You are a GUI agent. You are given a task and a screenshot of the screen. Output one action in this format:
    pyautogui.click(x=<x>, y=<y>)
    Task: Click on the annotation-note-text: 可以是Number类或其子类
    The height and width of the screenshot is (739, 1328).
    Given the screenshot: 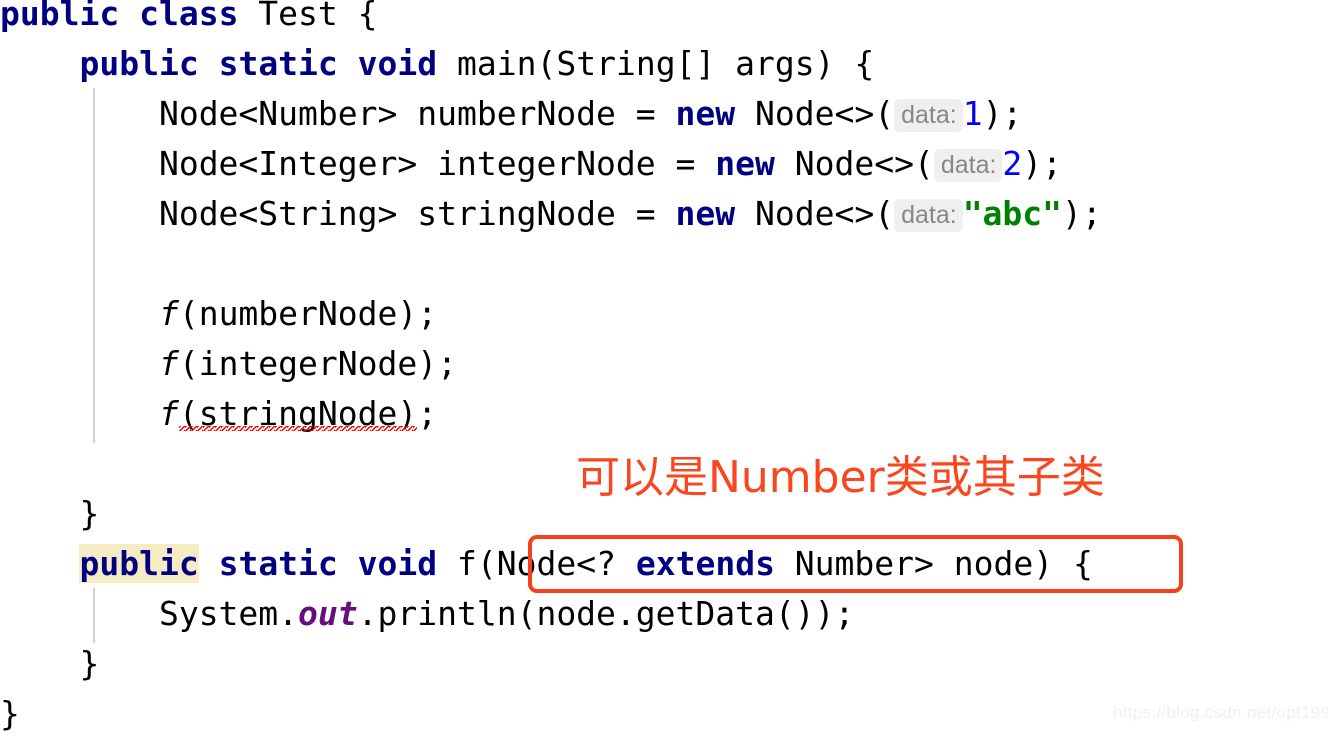 What is the action you would take?
    pyautogui.click(x=840, y=477)
    